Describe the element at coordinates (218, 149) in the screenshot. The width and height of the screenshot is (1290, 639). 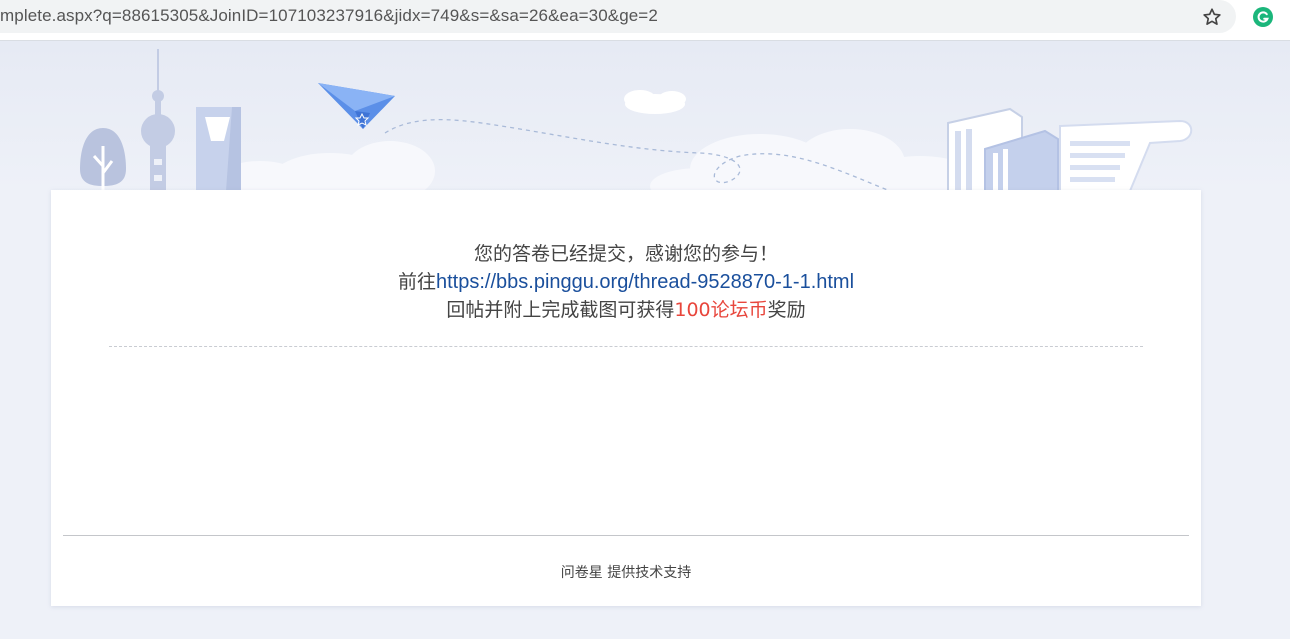
I see `tower-building-icon` at that location.